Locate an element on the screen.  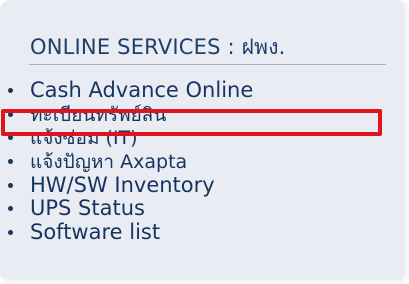
link-label: UPS Status is located at coordinates (87, 208).